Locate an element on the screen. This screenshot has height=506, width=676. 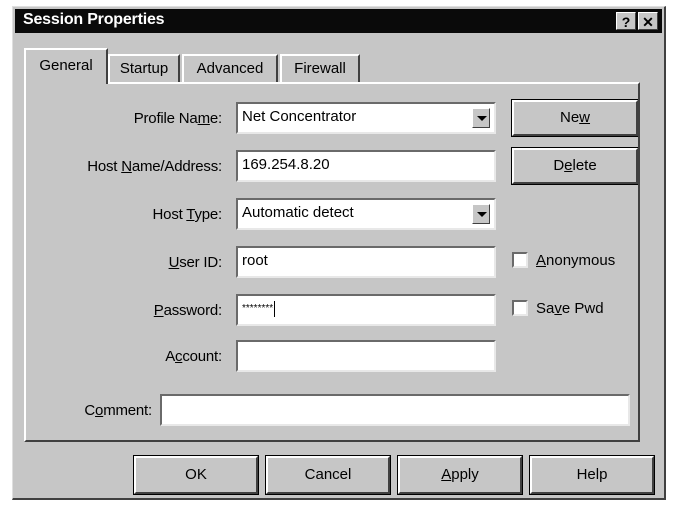
cancel-button: Cancel is located at coordinates (328, 475).